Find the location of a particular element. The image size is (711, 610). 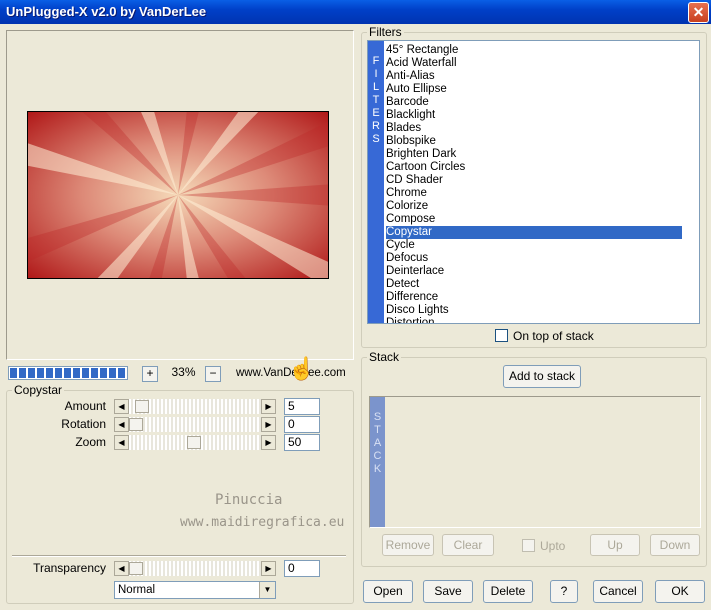

filter-item: Auto Ellipse is located at coordinates (534, 89).